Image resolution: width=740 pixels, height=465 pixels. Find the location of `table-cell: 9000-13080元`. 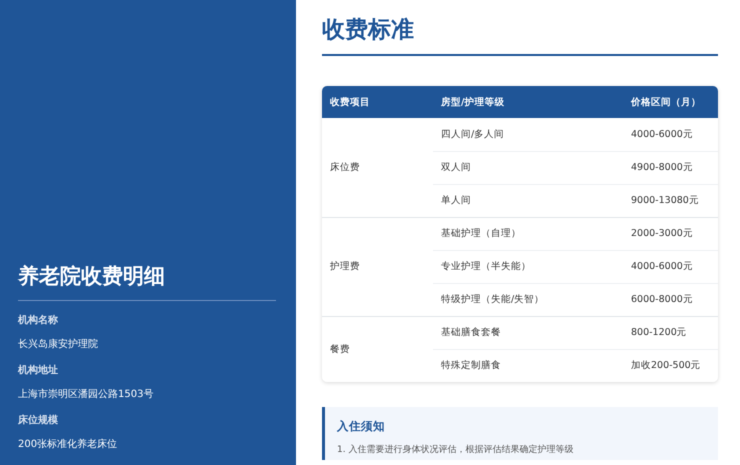

table-cell: 9000-13080元 is located at coordinates (670, 200).